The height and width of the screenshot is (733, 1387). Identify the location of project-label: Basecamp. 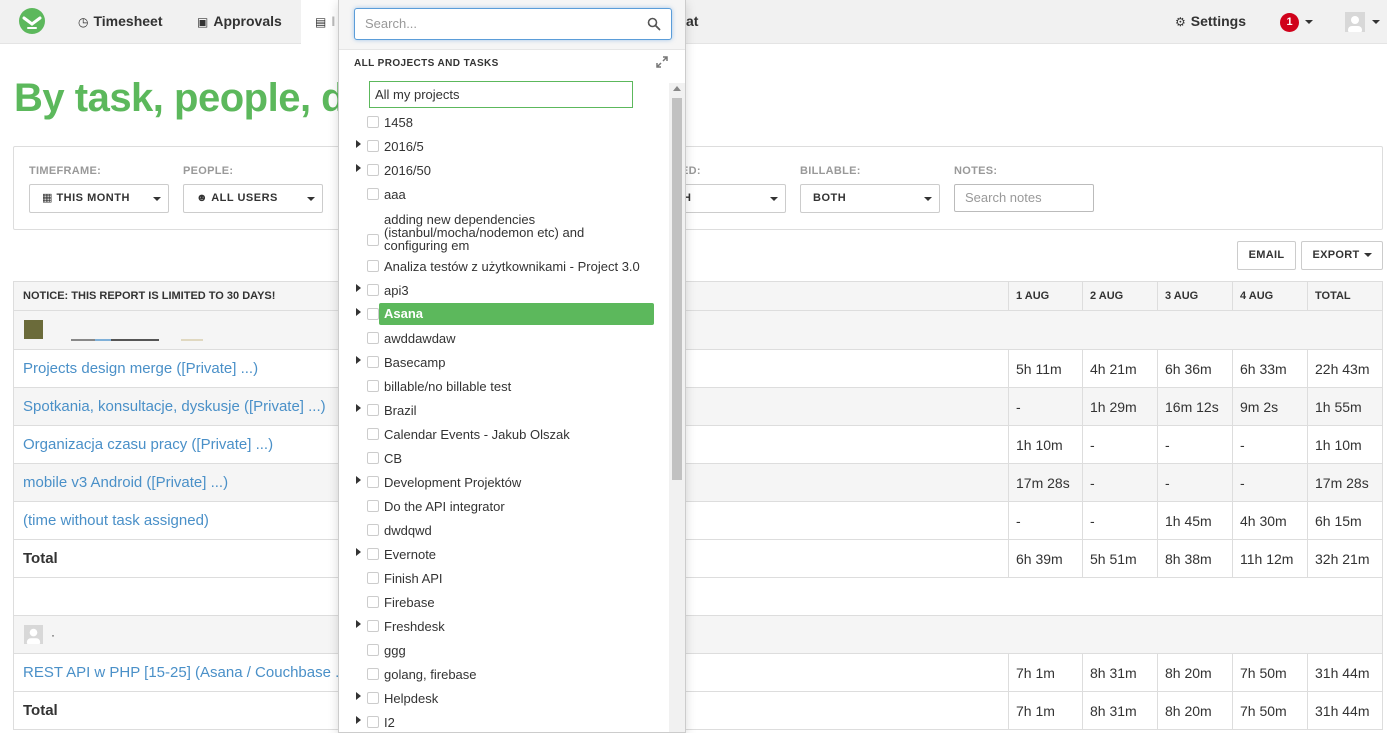
(415, 362).